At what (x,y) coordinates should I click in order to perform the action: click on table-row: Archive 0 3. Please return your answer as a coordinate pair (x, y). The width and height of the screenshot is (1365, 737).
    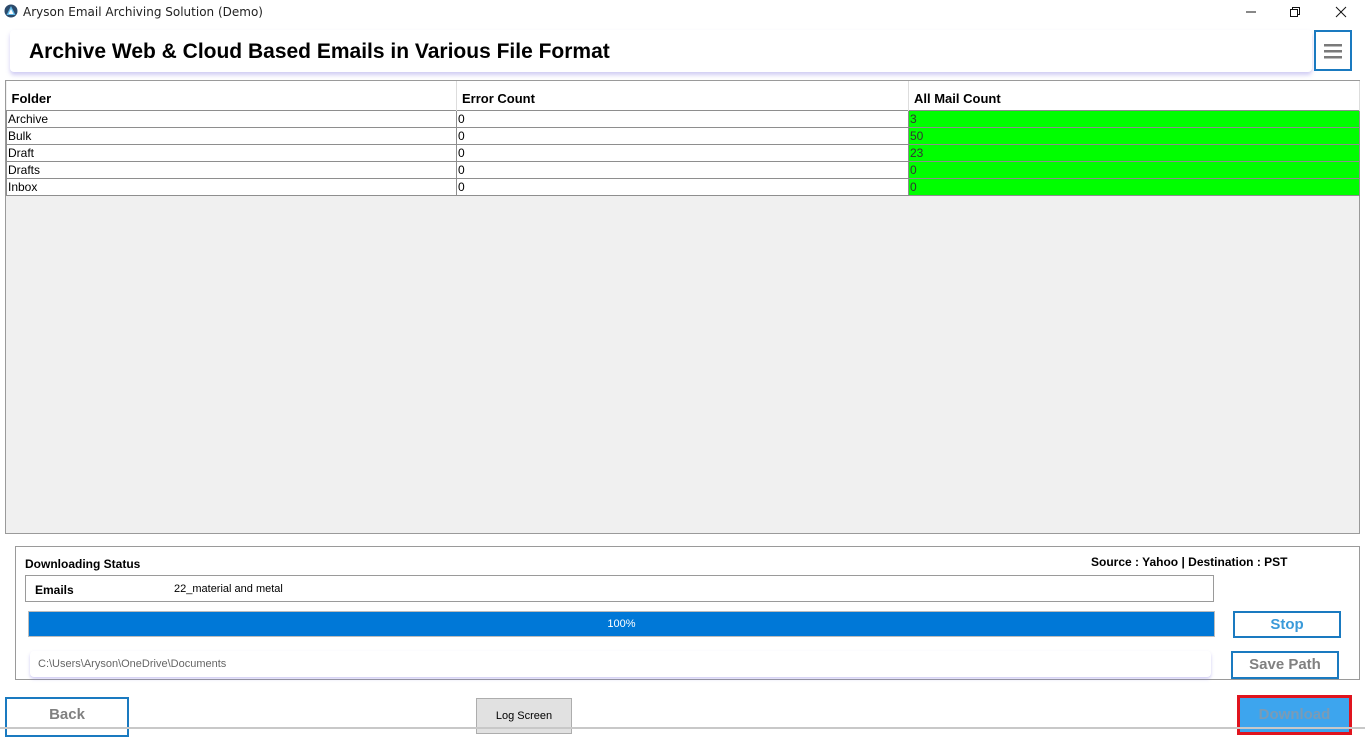
    Looking at the image, I should click on (683, 118).